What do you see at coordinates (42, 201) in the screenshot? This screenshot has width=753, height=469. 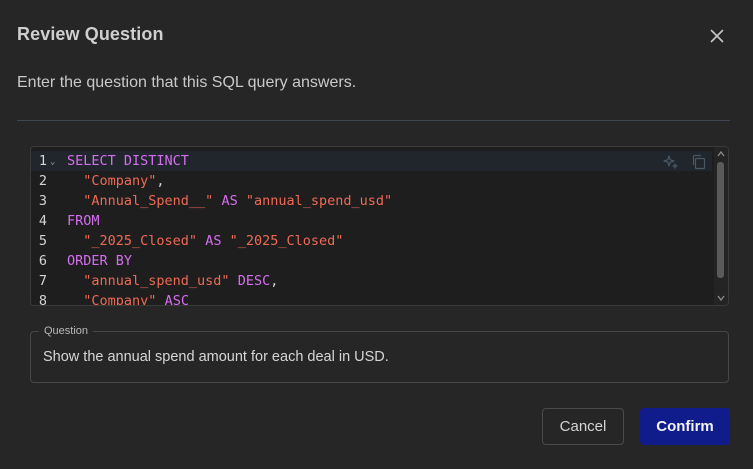 I see `line-number: 3` at bounding box center [42, 201].